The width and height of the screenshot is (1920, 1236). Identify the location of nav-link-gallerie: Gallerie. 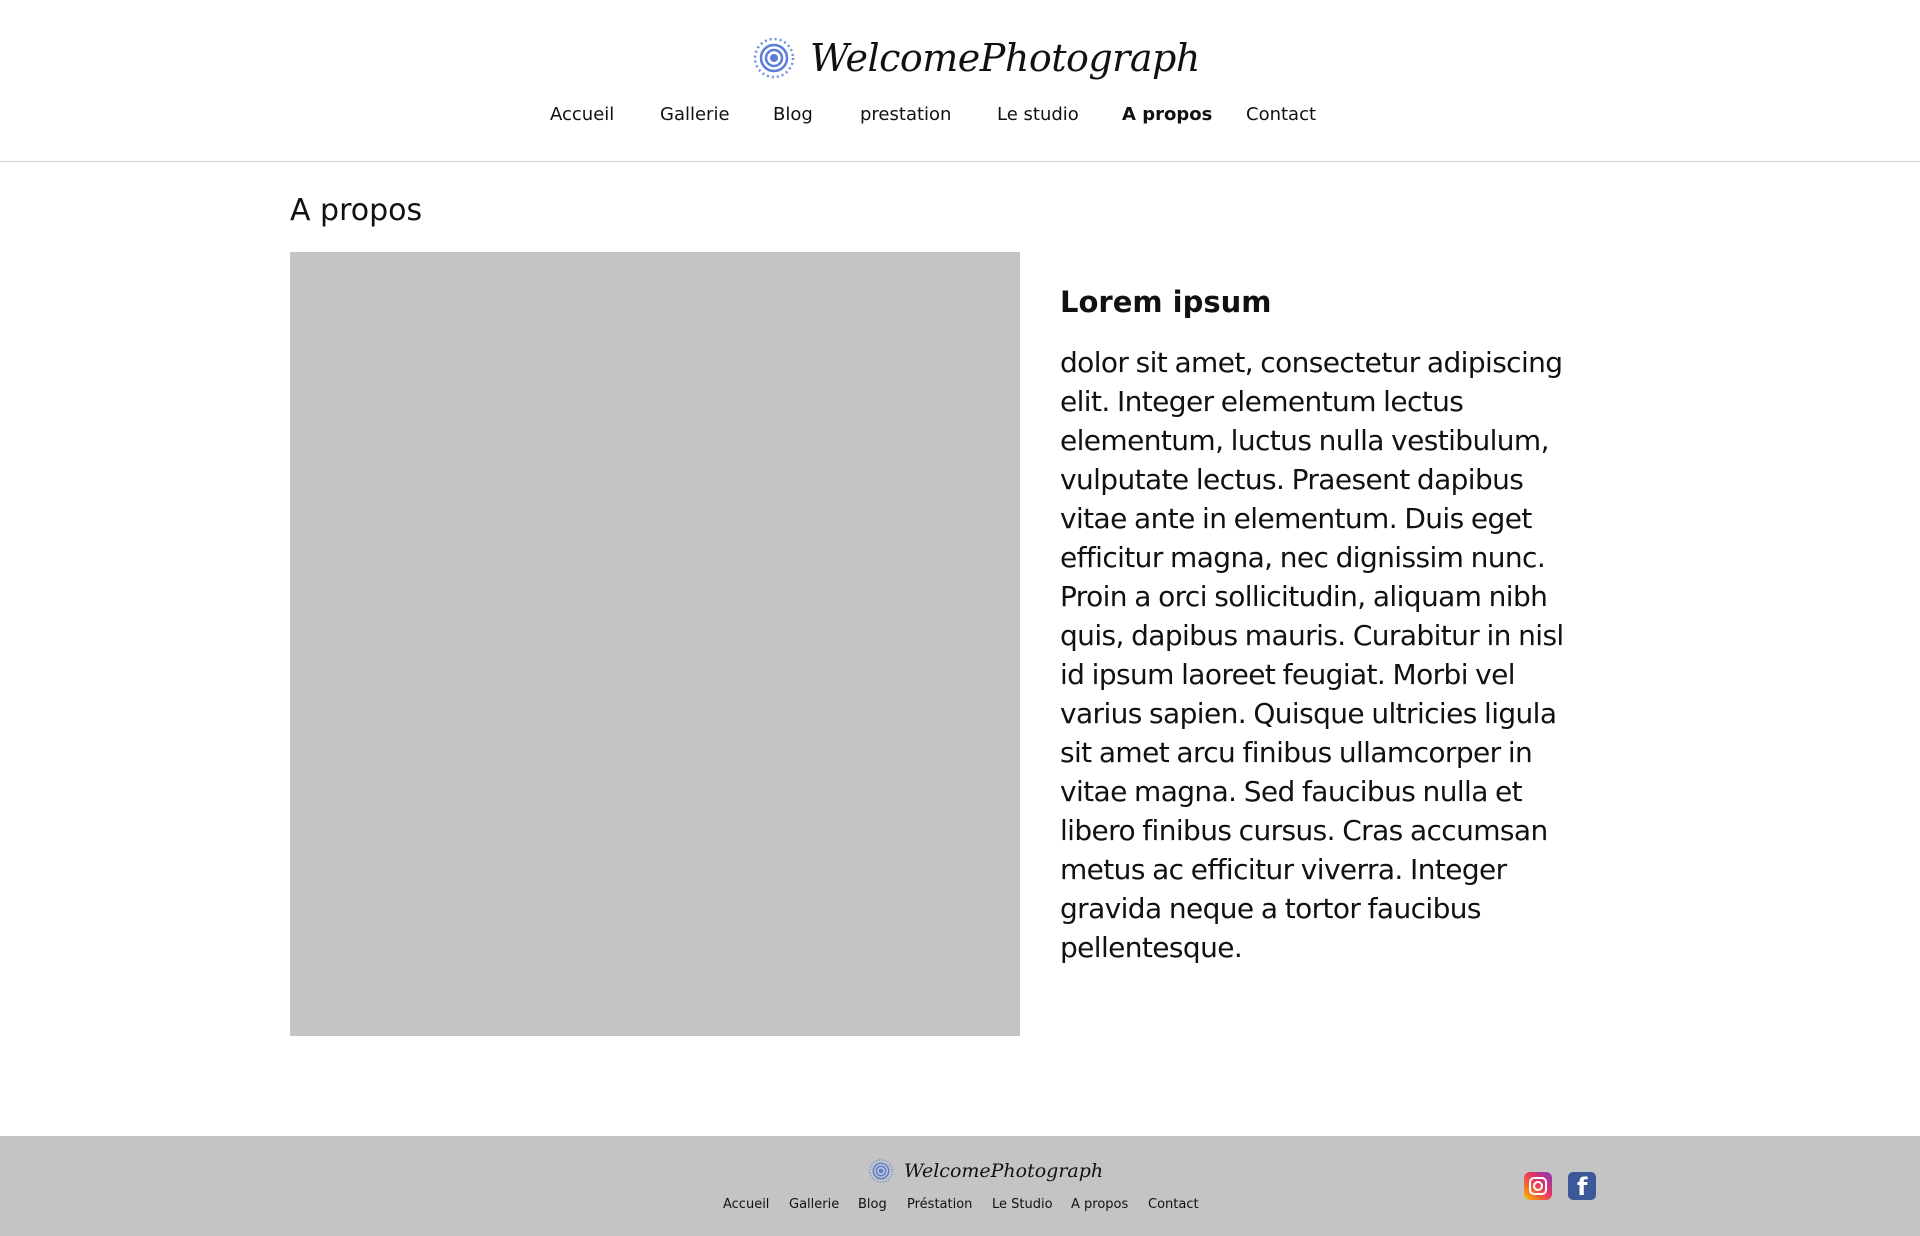
(695, 114).